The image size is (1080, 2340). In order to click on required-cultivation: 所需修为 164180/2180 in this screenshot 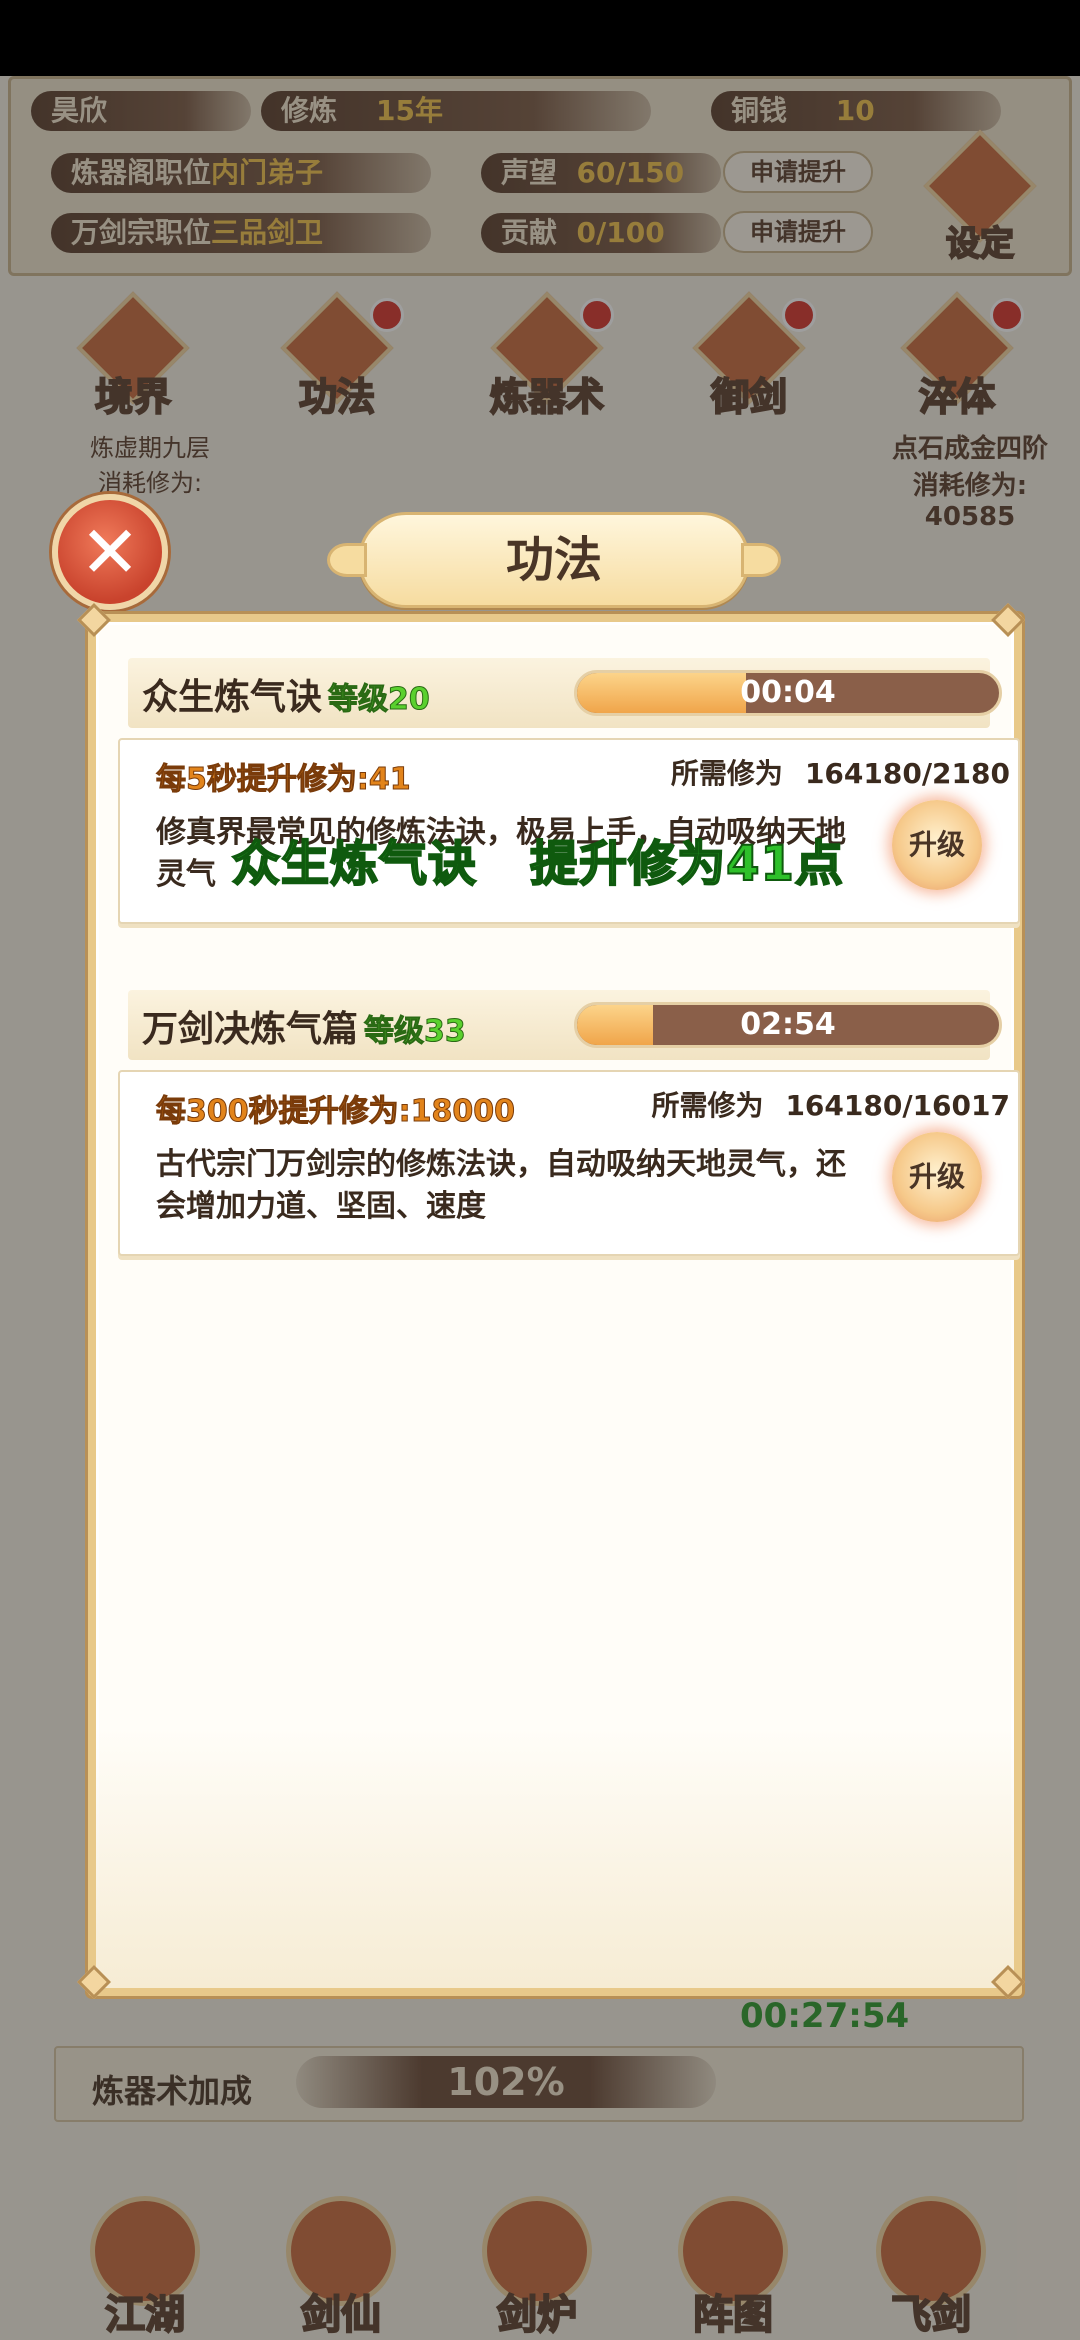, I will do `click(840, 773)`.